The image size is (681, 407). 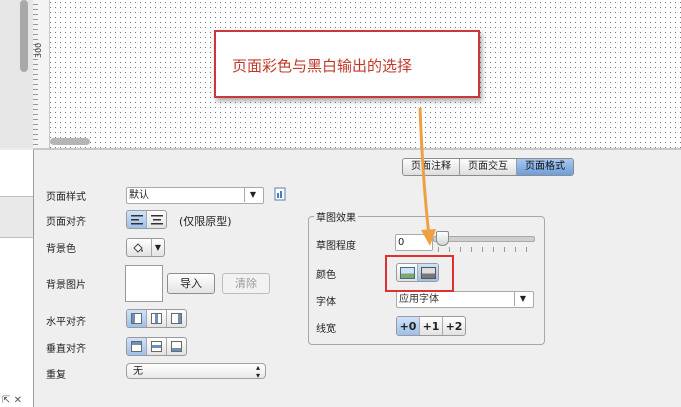 I want to click on line-width-plus2-button: +2, so click(x=454, y=326).